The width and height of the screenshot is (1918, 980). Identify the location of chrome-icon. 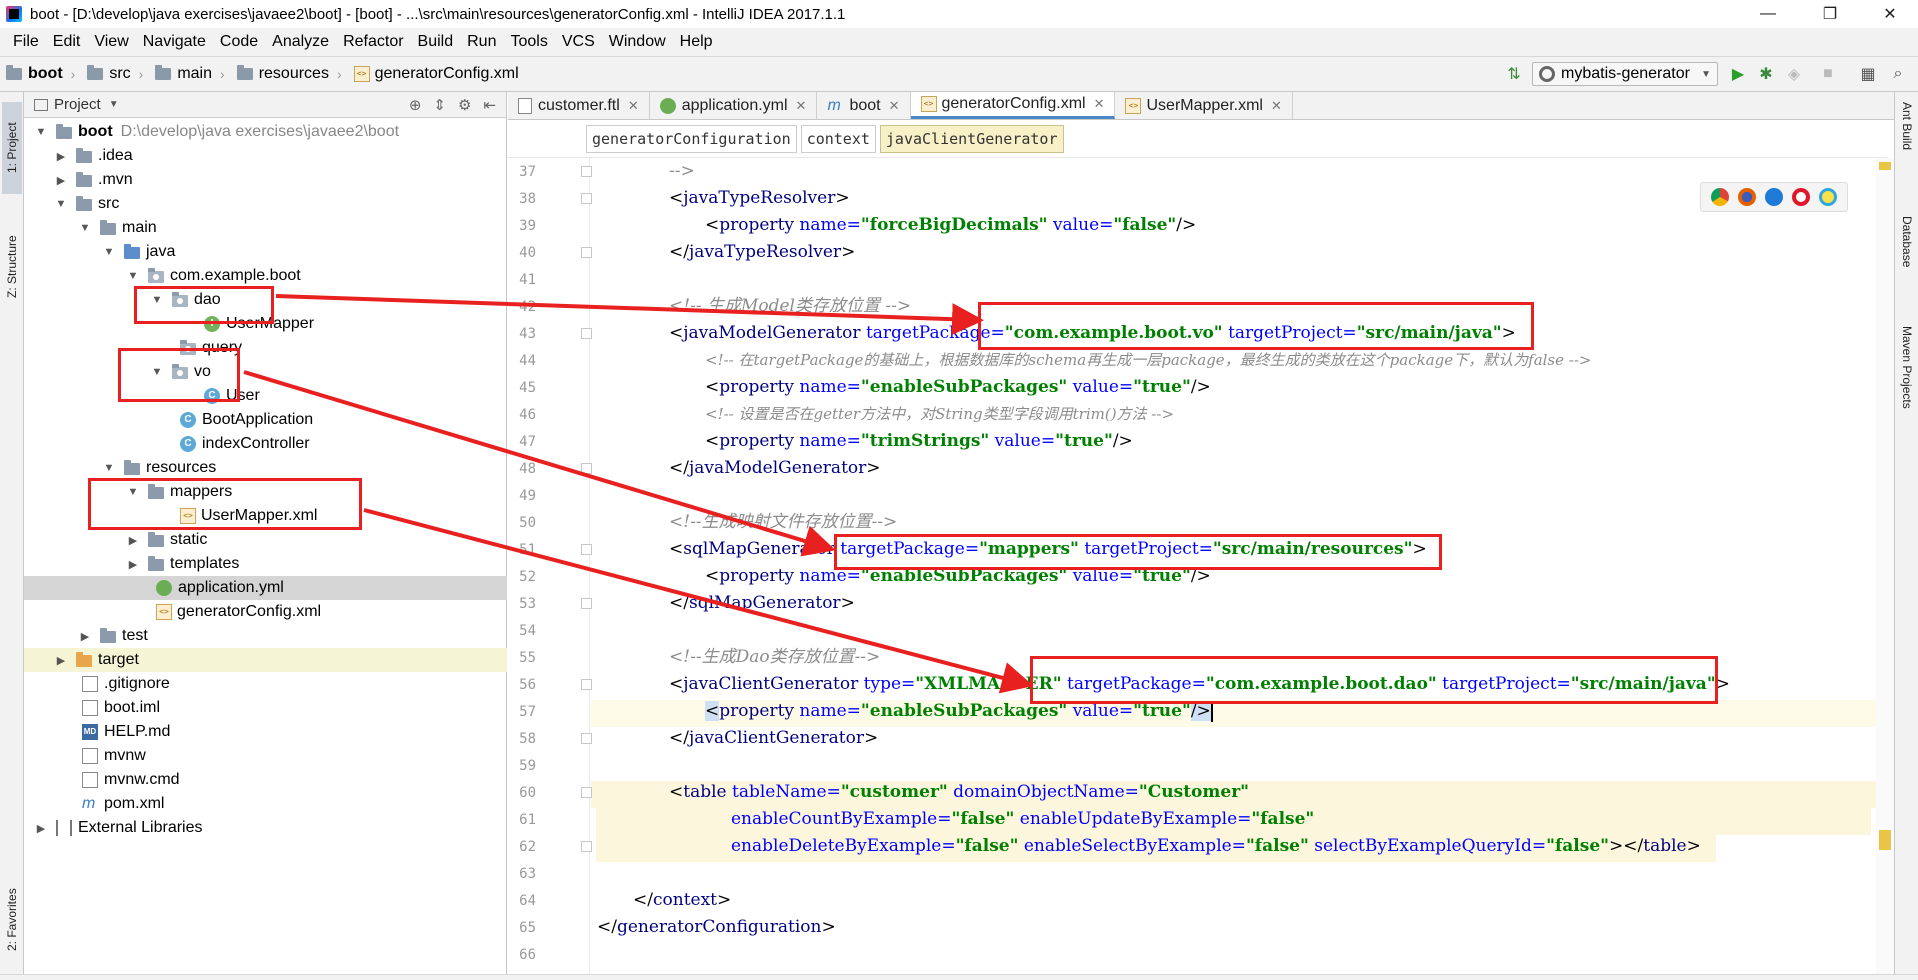
(1720, 197).